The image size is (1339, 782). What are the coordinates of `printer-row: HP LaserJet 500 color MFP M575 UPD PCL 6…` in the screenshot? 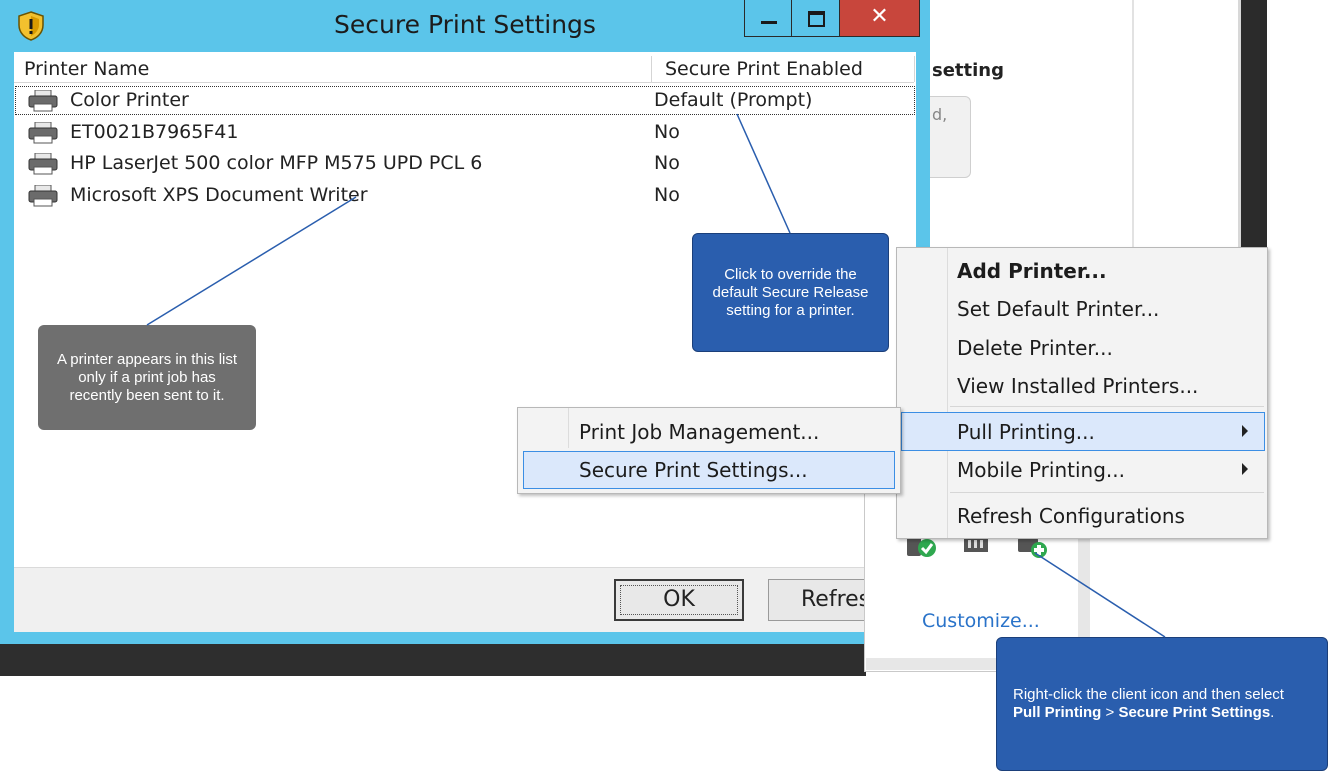 It's located at (465, 163).